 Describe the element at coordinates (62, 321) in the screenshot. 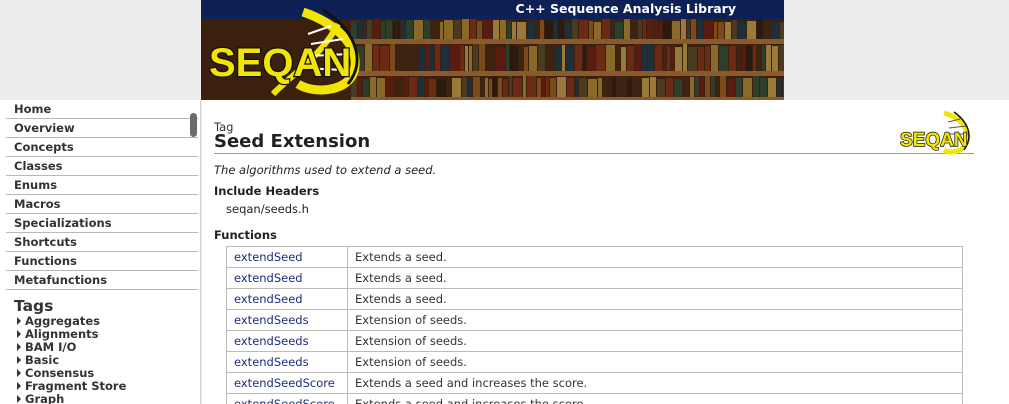

I see `tag-label: Aggregates` at that location.